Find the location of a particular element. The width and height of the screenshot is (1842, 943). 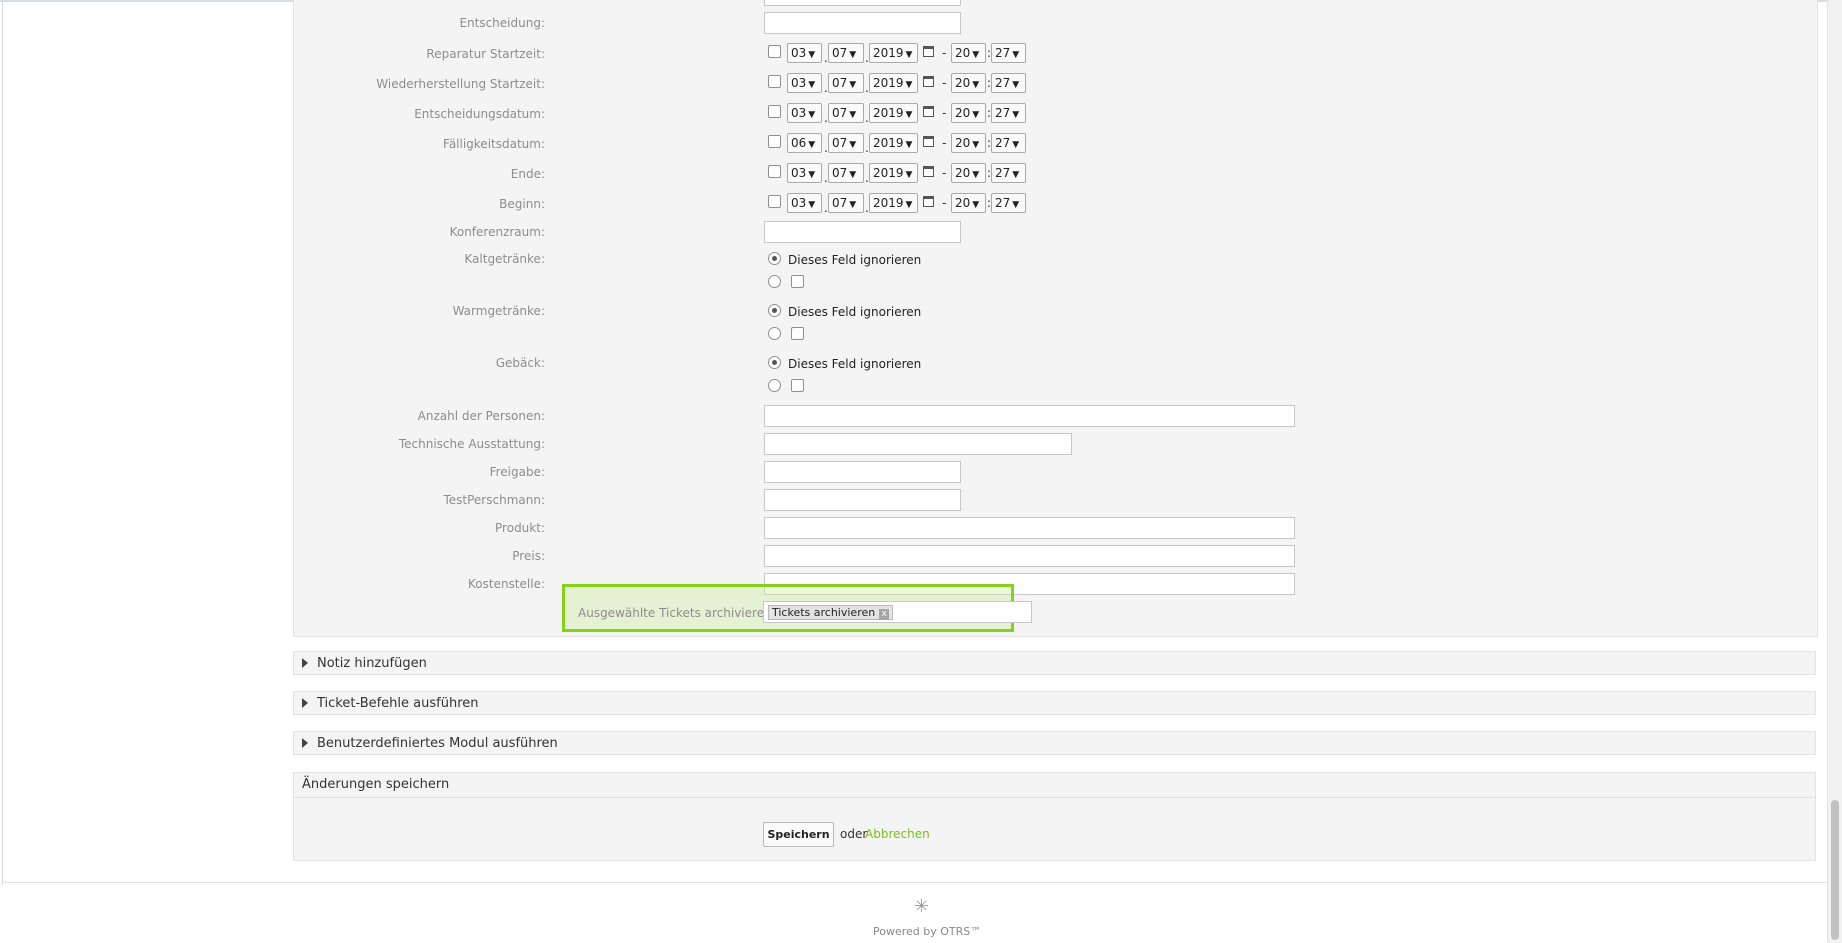

section-custom-module: Benutzerdefiniertes Modul ausführen is located at coordinates (1054, 743).